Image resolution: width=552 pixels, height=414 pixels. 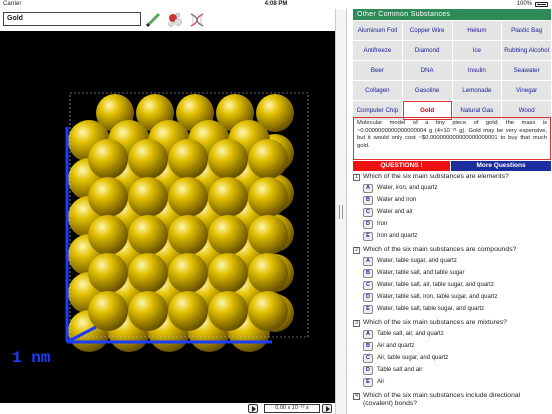 I want to click on answer-text: Water and iron, so click(x=397, y=200).